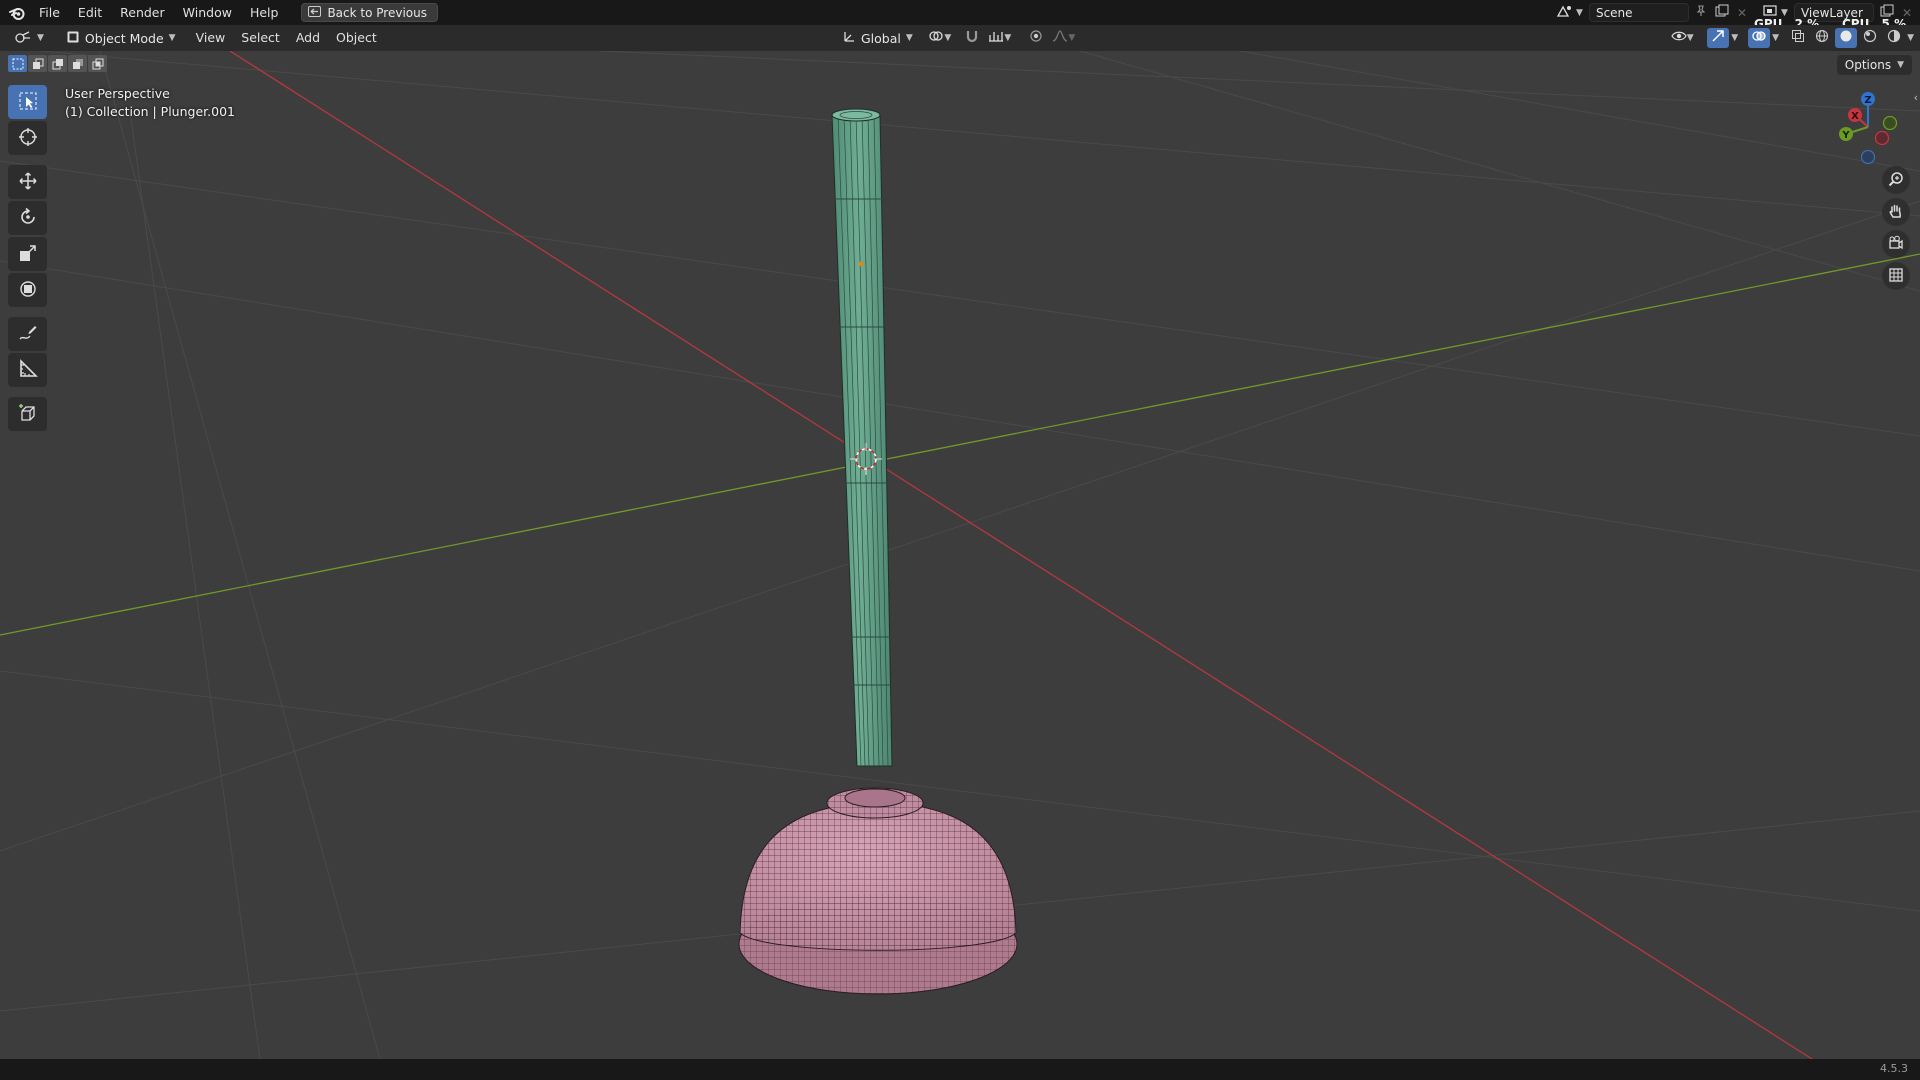 The height and width of the screenshot is (1080, 1920). What do you see at coordinates (1894, 1068) in the screenshot?
I see `version-label: 4.5.3` at bounding box center [1894, 1068].